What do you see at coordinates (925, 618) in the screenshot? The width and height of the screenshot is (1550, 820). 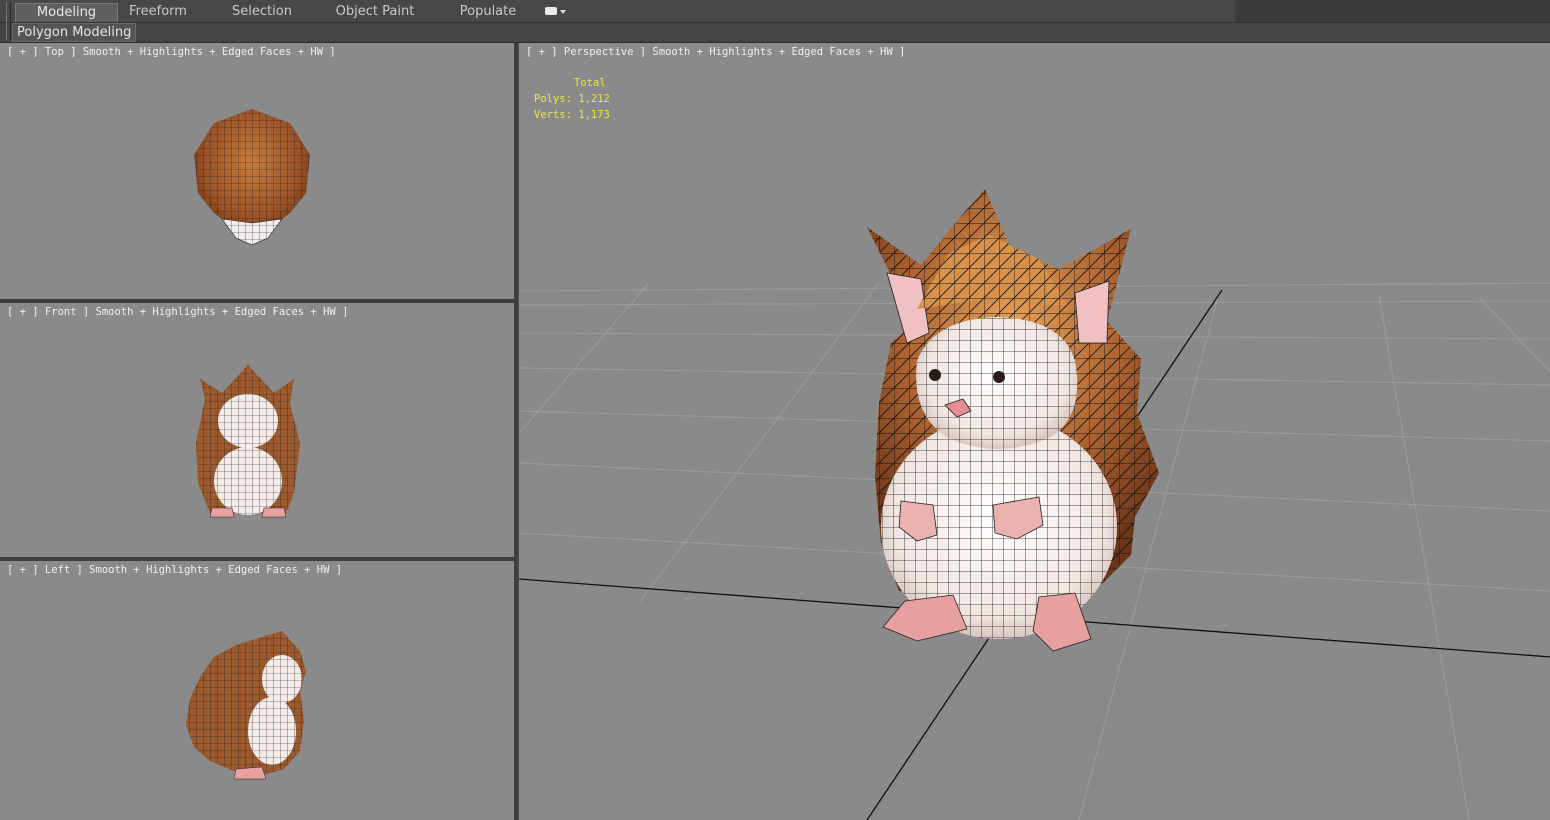 I see `hedgehog-left-foot` at bounding box center [925, 618].